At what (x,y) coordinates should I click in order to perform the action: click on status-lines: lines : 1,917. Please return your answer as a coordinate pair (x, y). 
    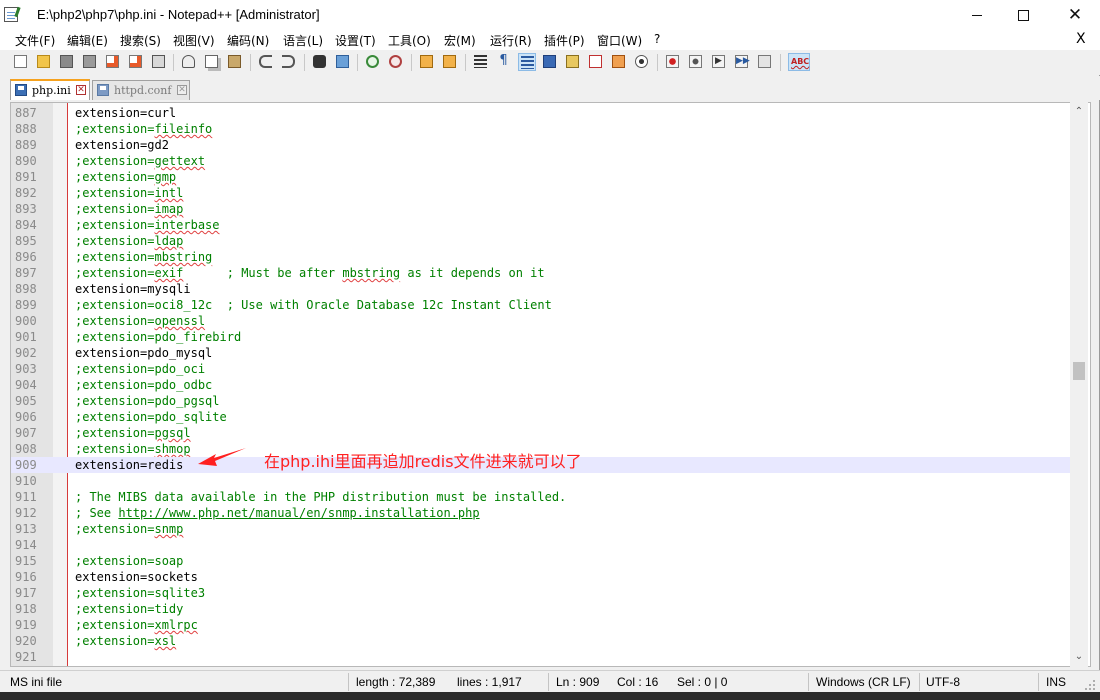
    Looking at the image, I should click on (489, 682).